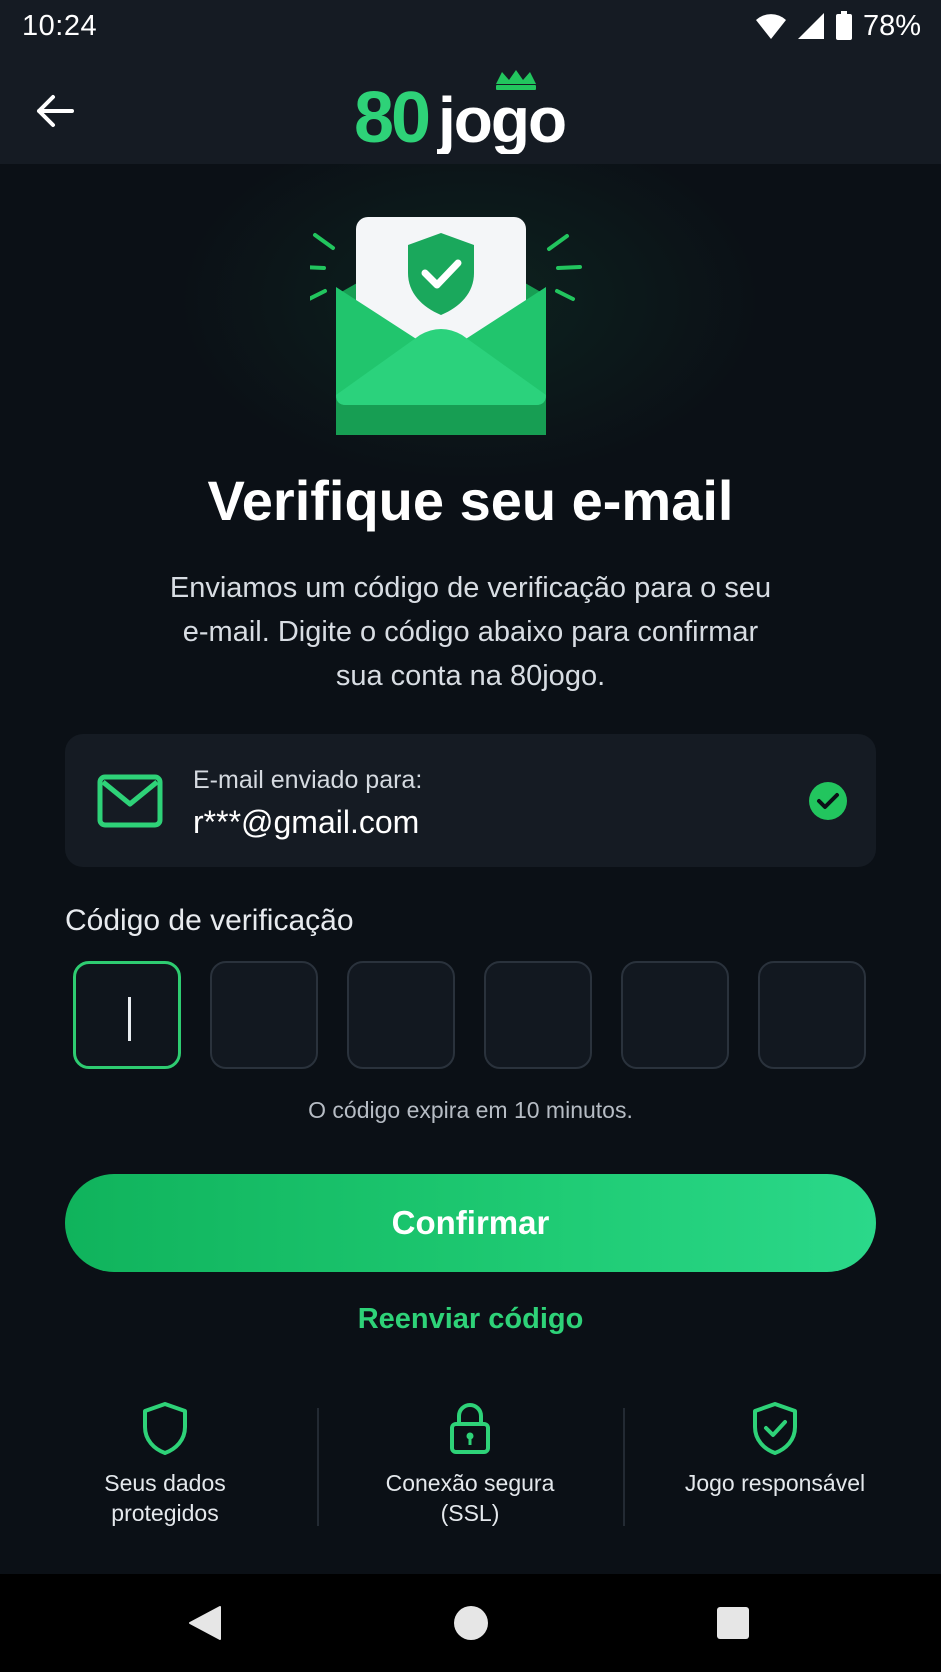  What do you see at coordinates (843, 25) in the screenshot?
I see `battery-icon` at bounding box center [843, 25].